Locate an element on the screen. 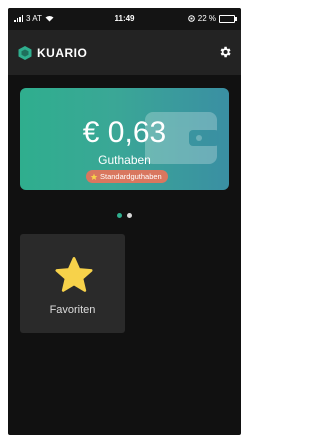 The image size is (320, 435). settings-gear-icon is located at coordinates (225, 52).